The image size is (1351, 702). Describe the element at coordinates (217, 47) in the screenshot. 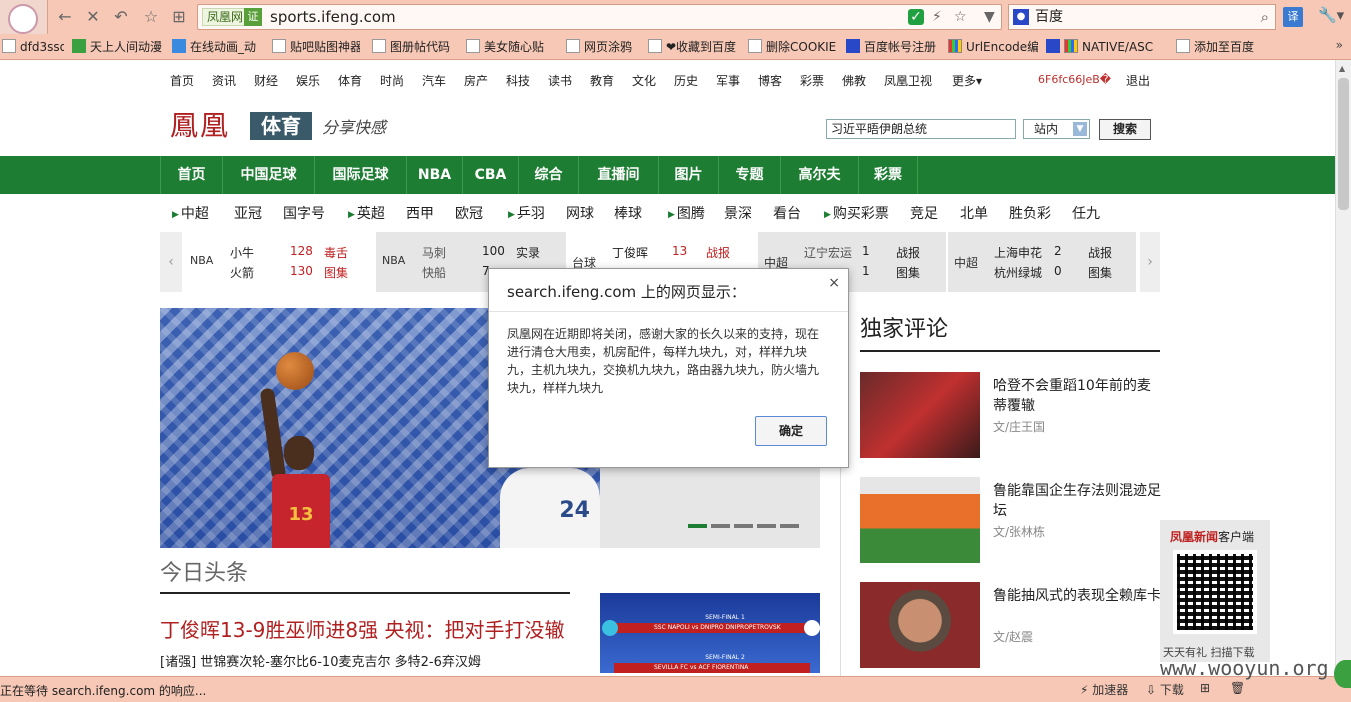

I see `bookmark-item: 在线动画_动` at that location.